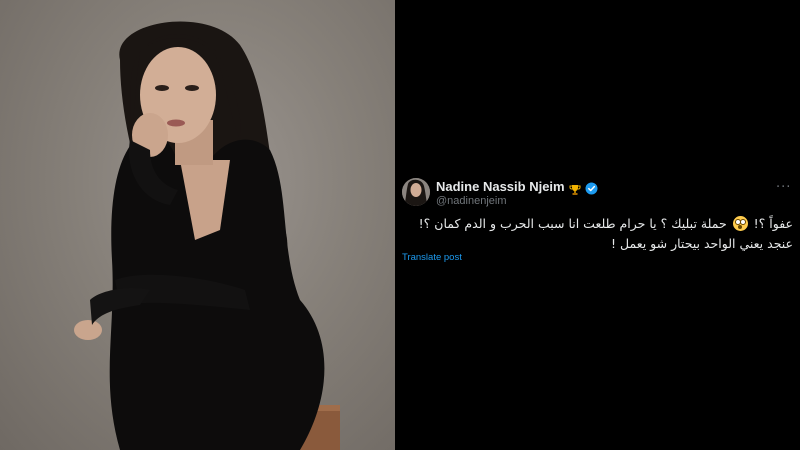  Describe the element at coordinates (740, 223) in the screenshot. I see `flushed-face-emoji` at that location.